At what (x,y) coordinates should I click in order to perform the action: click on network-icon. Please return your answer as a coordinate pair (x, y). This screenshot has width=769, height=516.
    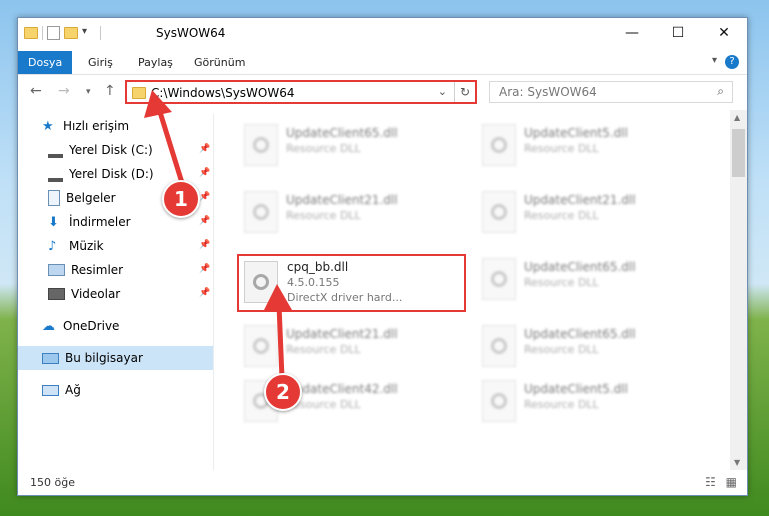
    Looking at the image, I should click on (50, 390).